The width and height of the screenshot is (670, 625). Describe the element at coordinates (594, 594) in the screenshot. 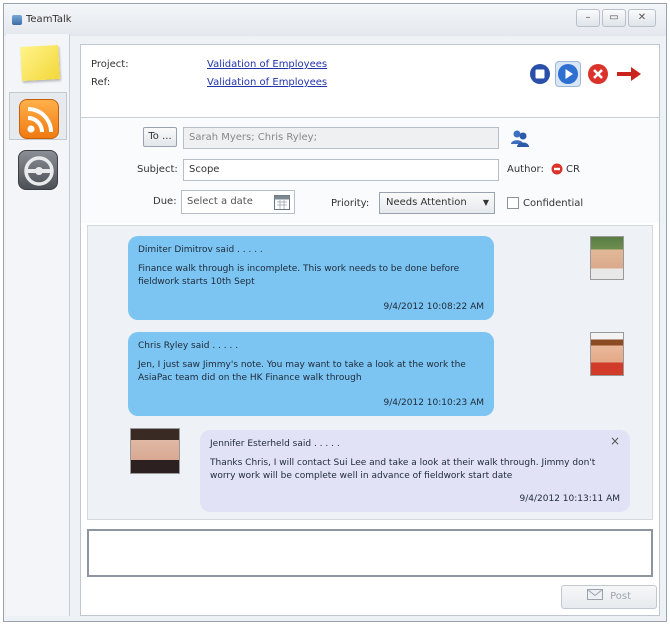

I see `envelope-icon` at that location.